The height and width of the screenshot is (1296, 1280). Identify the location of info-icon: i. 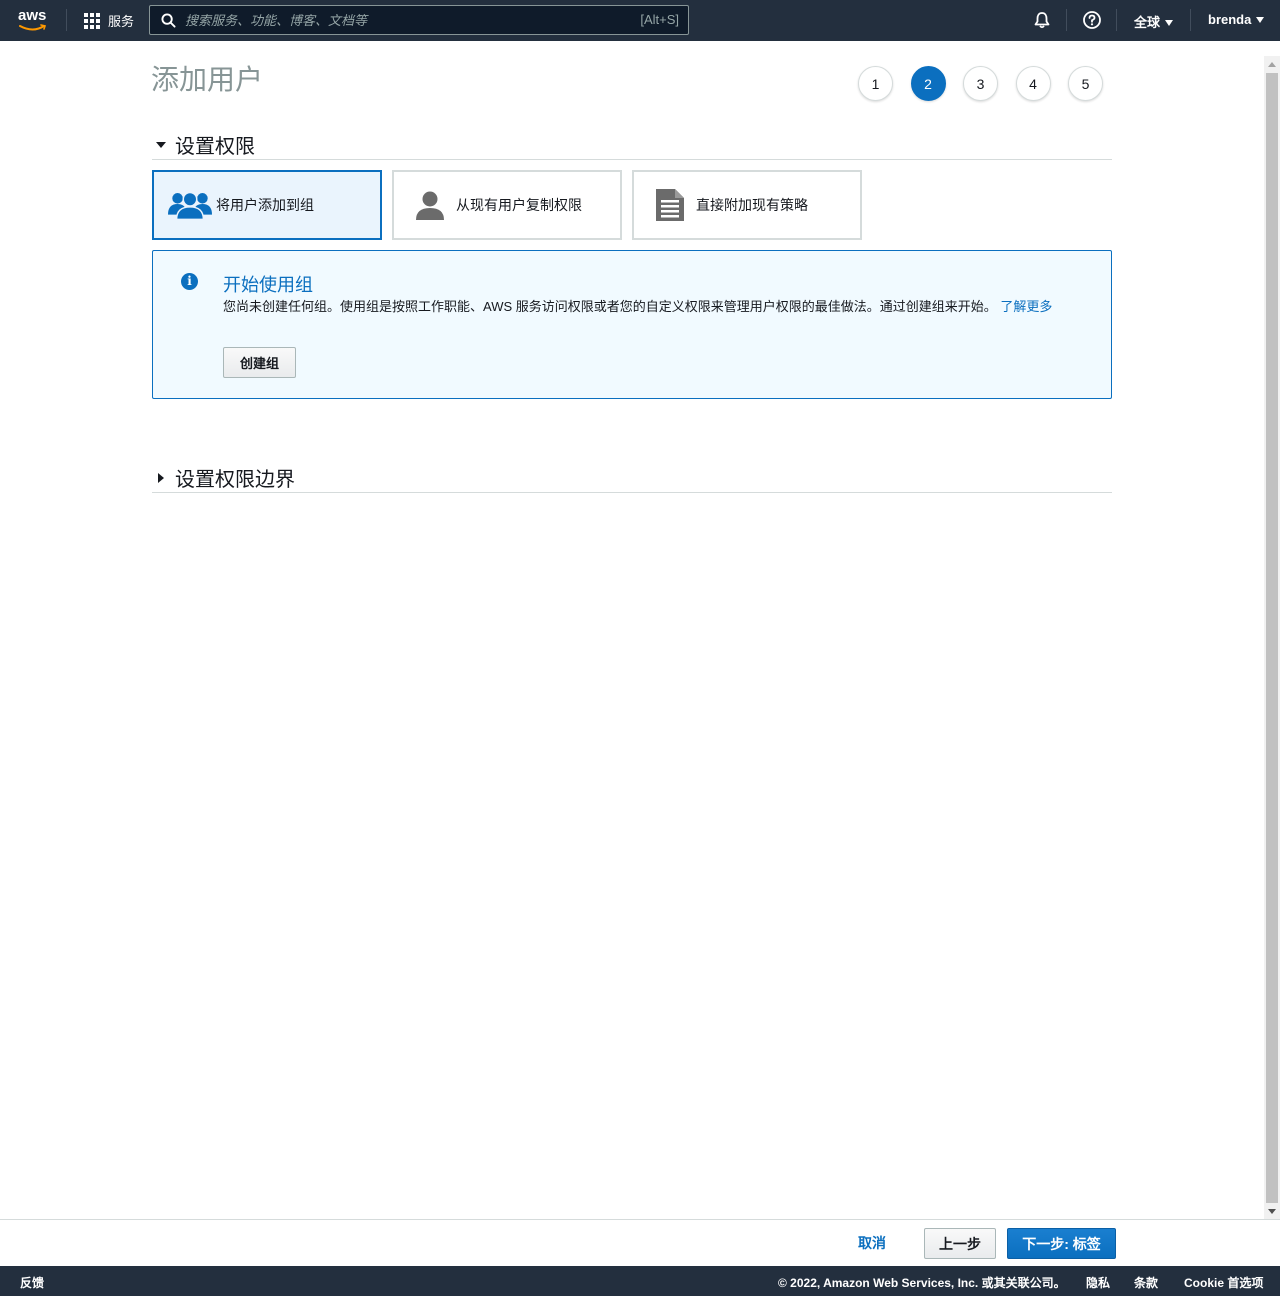
(189, 281).